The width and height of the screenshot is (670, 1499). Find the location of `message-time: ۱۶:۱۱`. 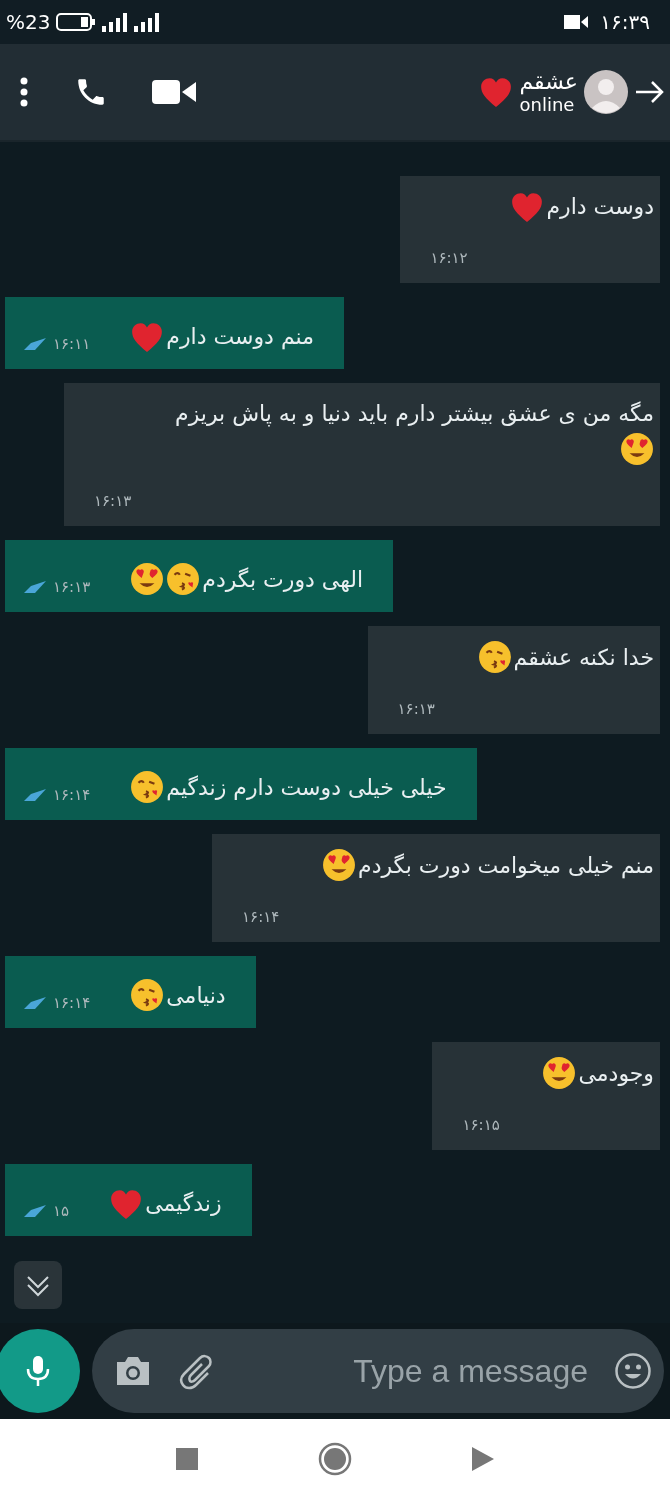

message-time: ۱۶:۱۱ is located at coordinates (72, 344).